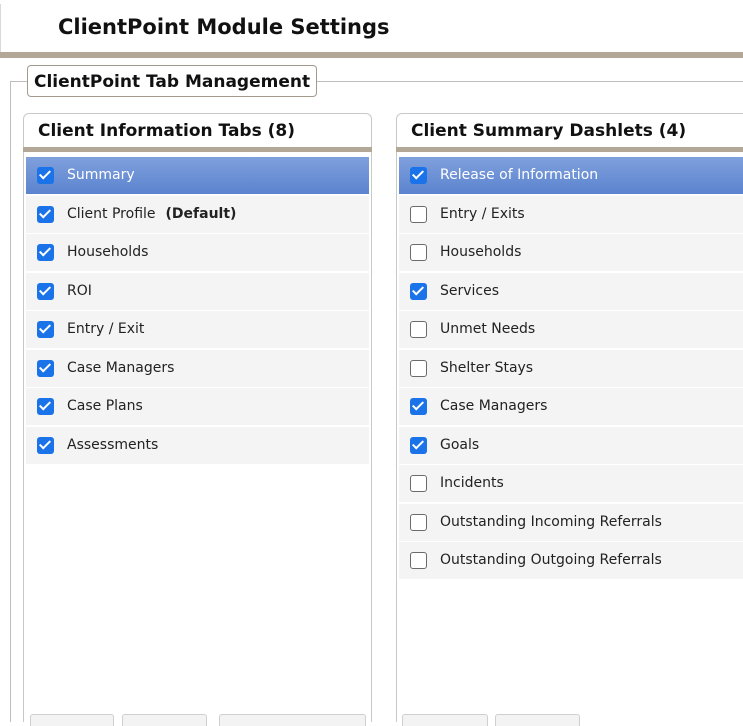 The height and width of the screenshot is (726, 743). I want to click on tab-item-label: Entry / Exit, so click(105, 329).